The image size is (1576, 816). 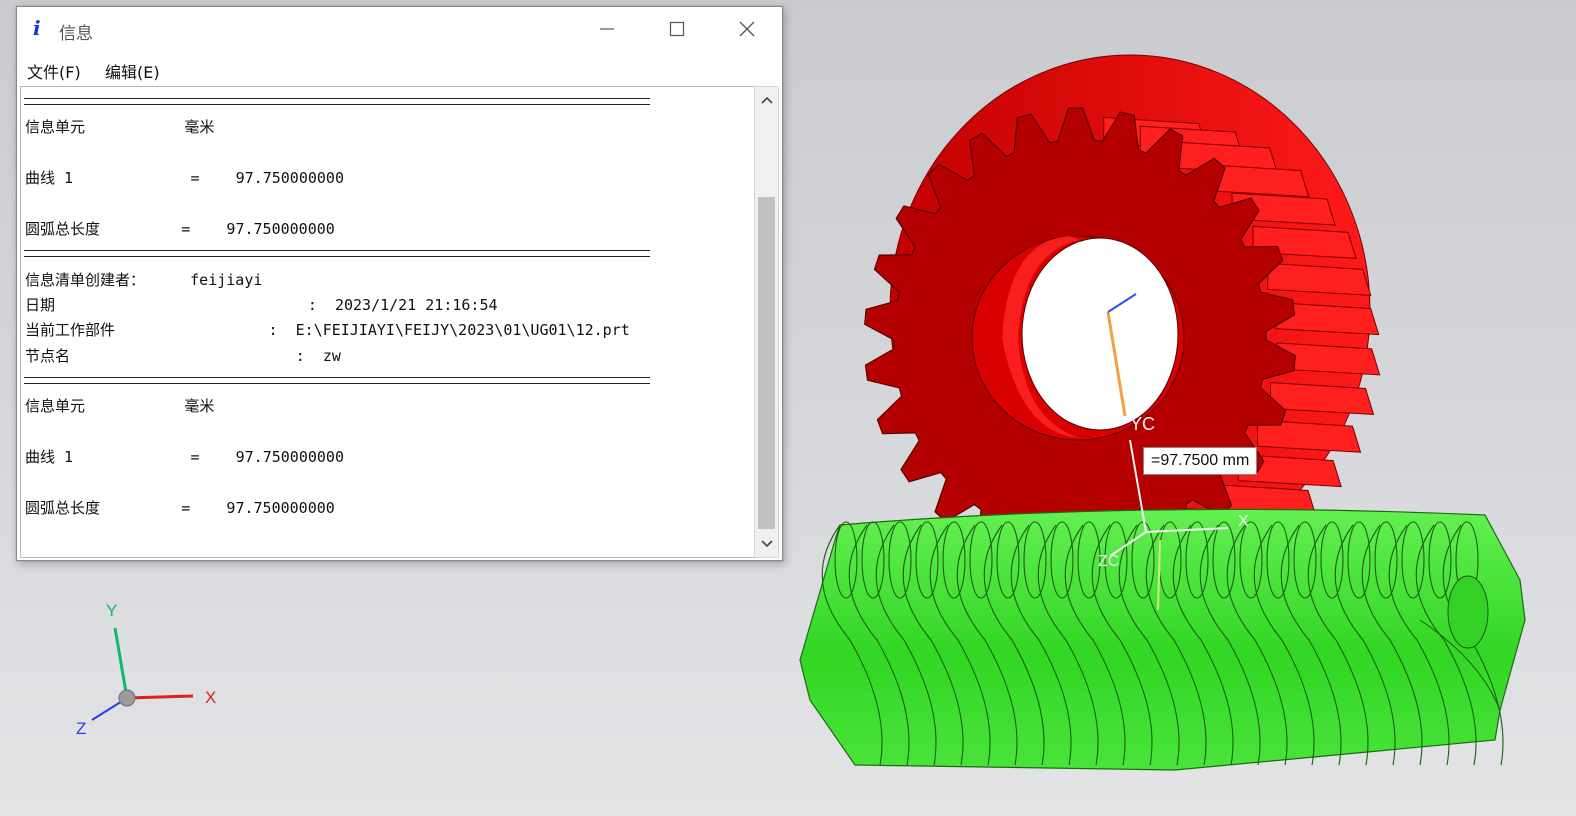 I want to click on triad-y-label: Y, so click(x=111, y=610).